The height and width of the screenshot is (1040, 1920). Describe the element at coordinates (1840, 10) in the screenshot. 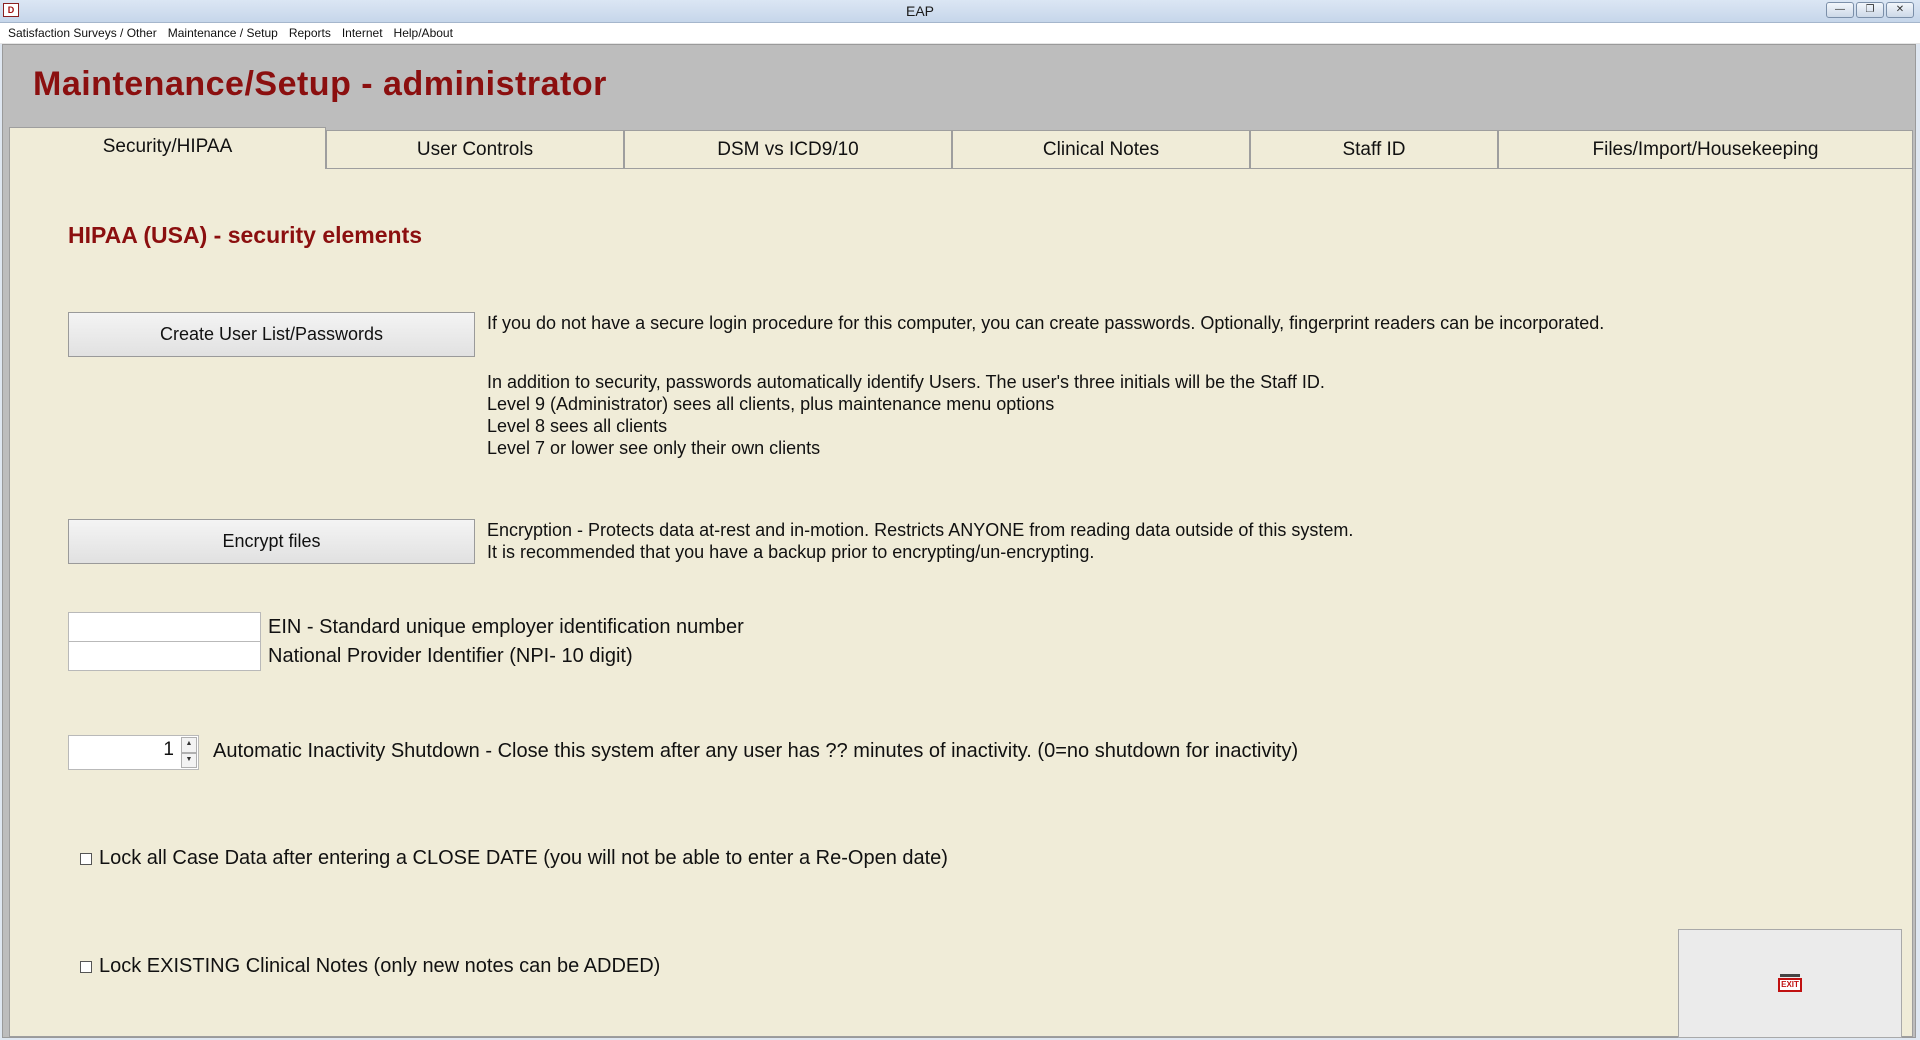

I see `minimize-button: —` at that location.